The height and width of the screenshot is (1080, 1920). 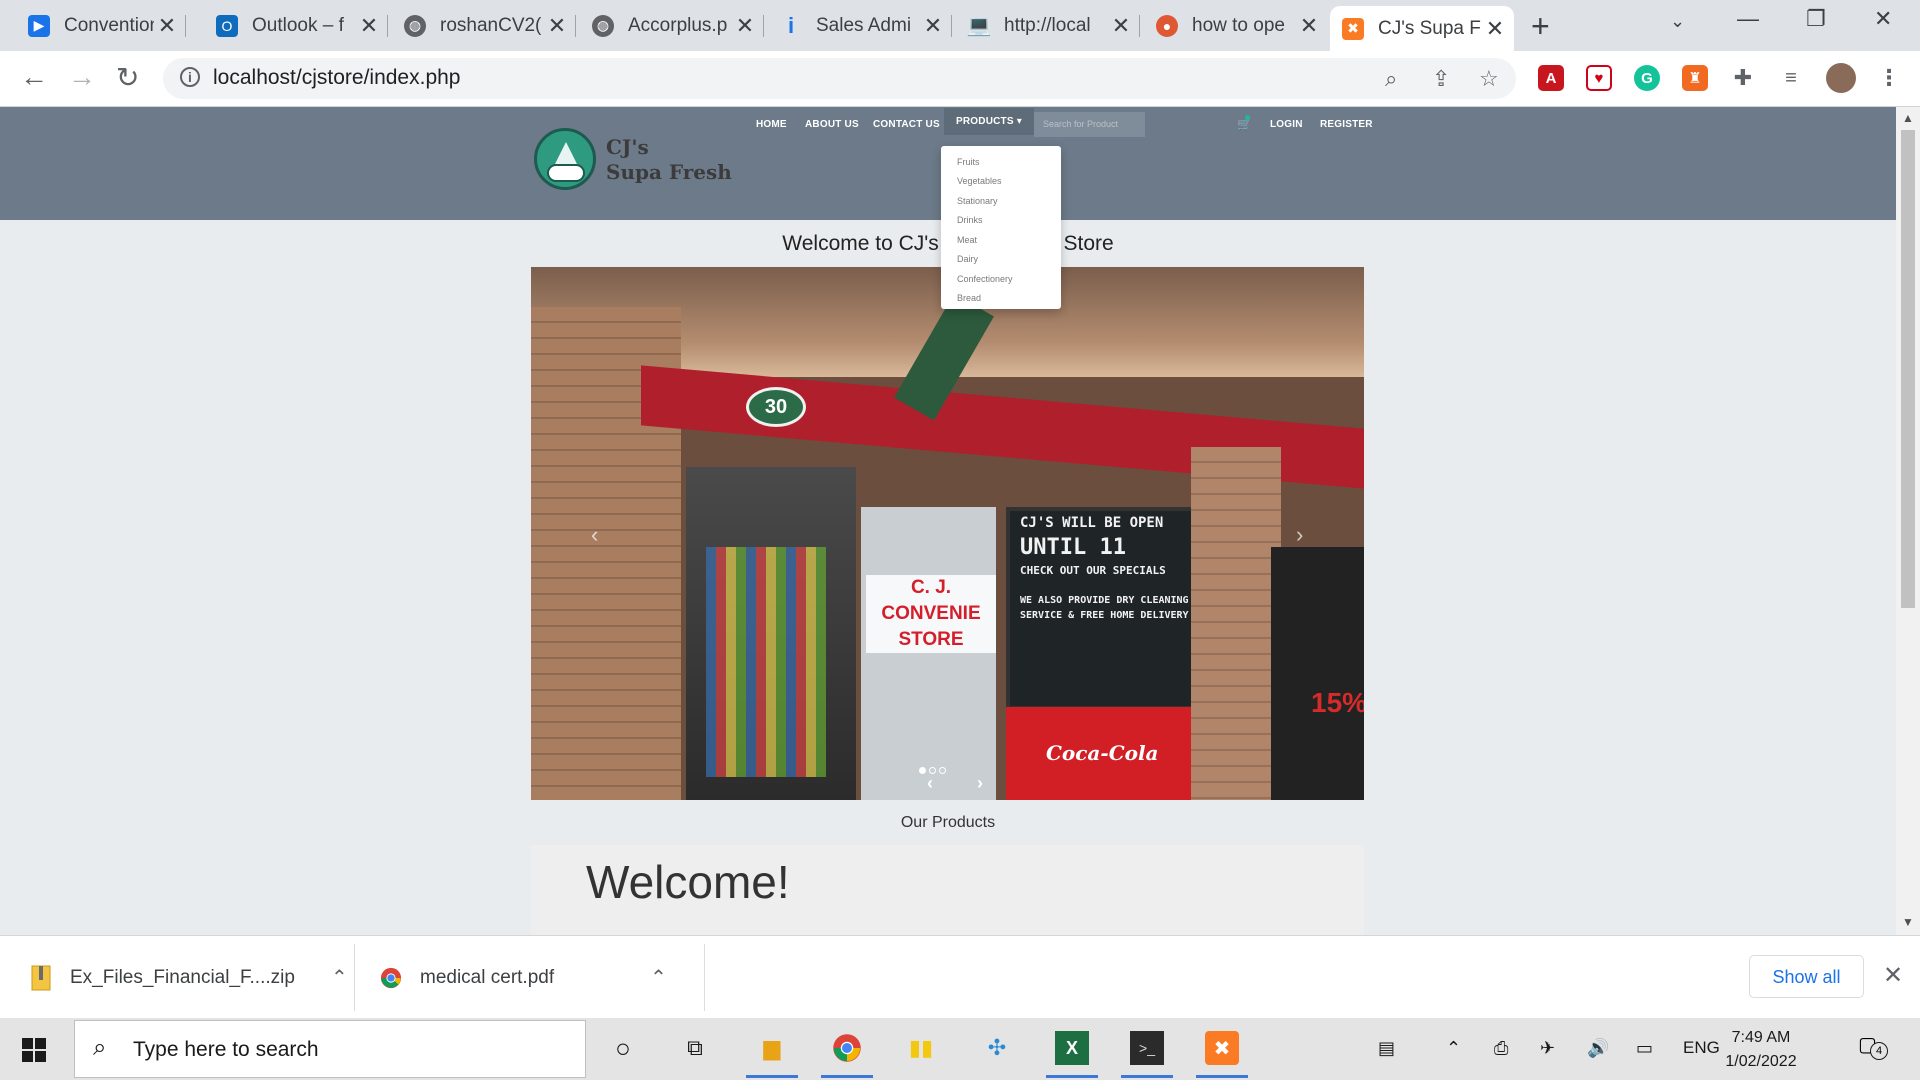 What do you see at coordinates (695, 1048) in the screenshot?
I see `task-view-icon: ⧉` at bounding box center [695, 1048].